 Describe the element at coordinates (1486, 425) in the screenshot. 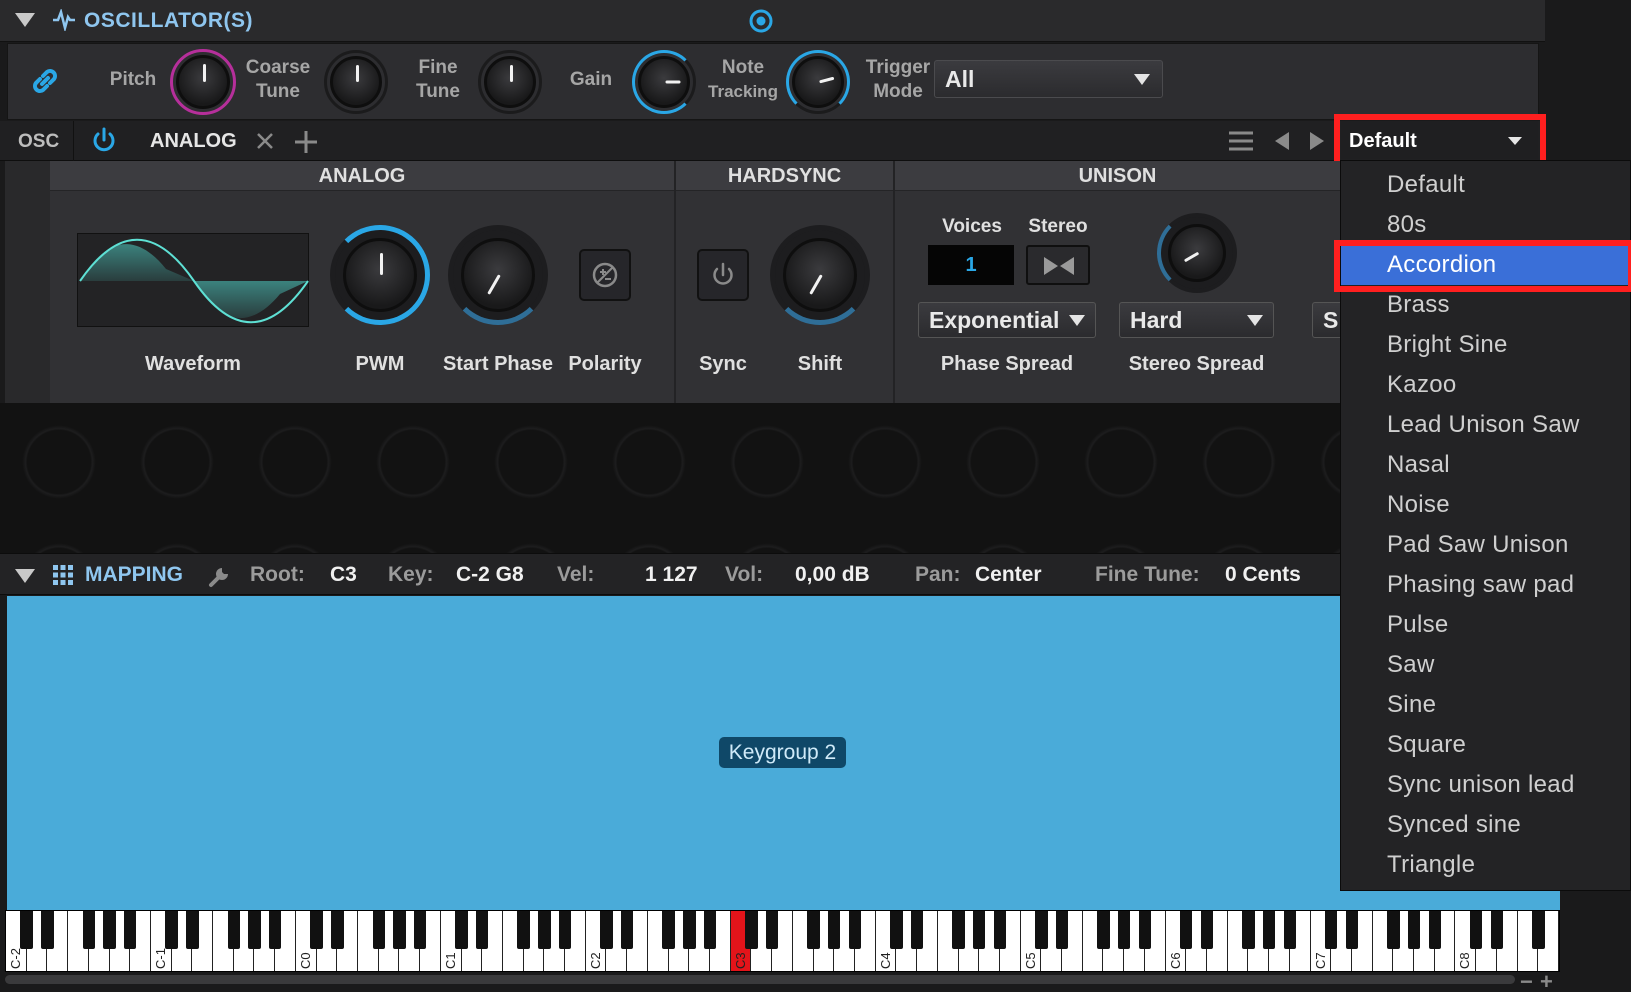

I see `preset-menu-item: Lead Unison Saw` at that location.